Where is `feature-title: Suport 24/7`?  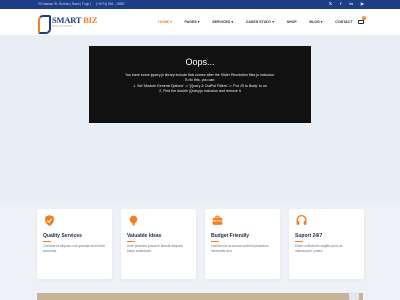 feature-title: Suport 24/7 is located at coordinates (308, 237).